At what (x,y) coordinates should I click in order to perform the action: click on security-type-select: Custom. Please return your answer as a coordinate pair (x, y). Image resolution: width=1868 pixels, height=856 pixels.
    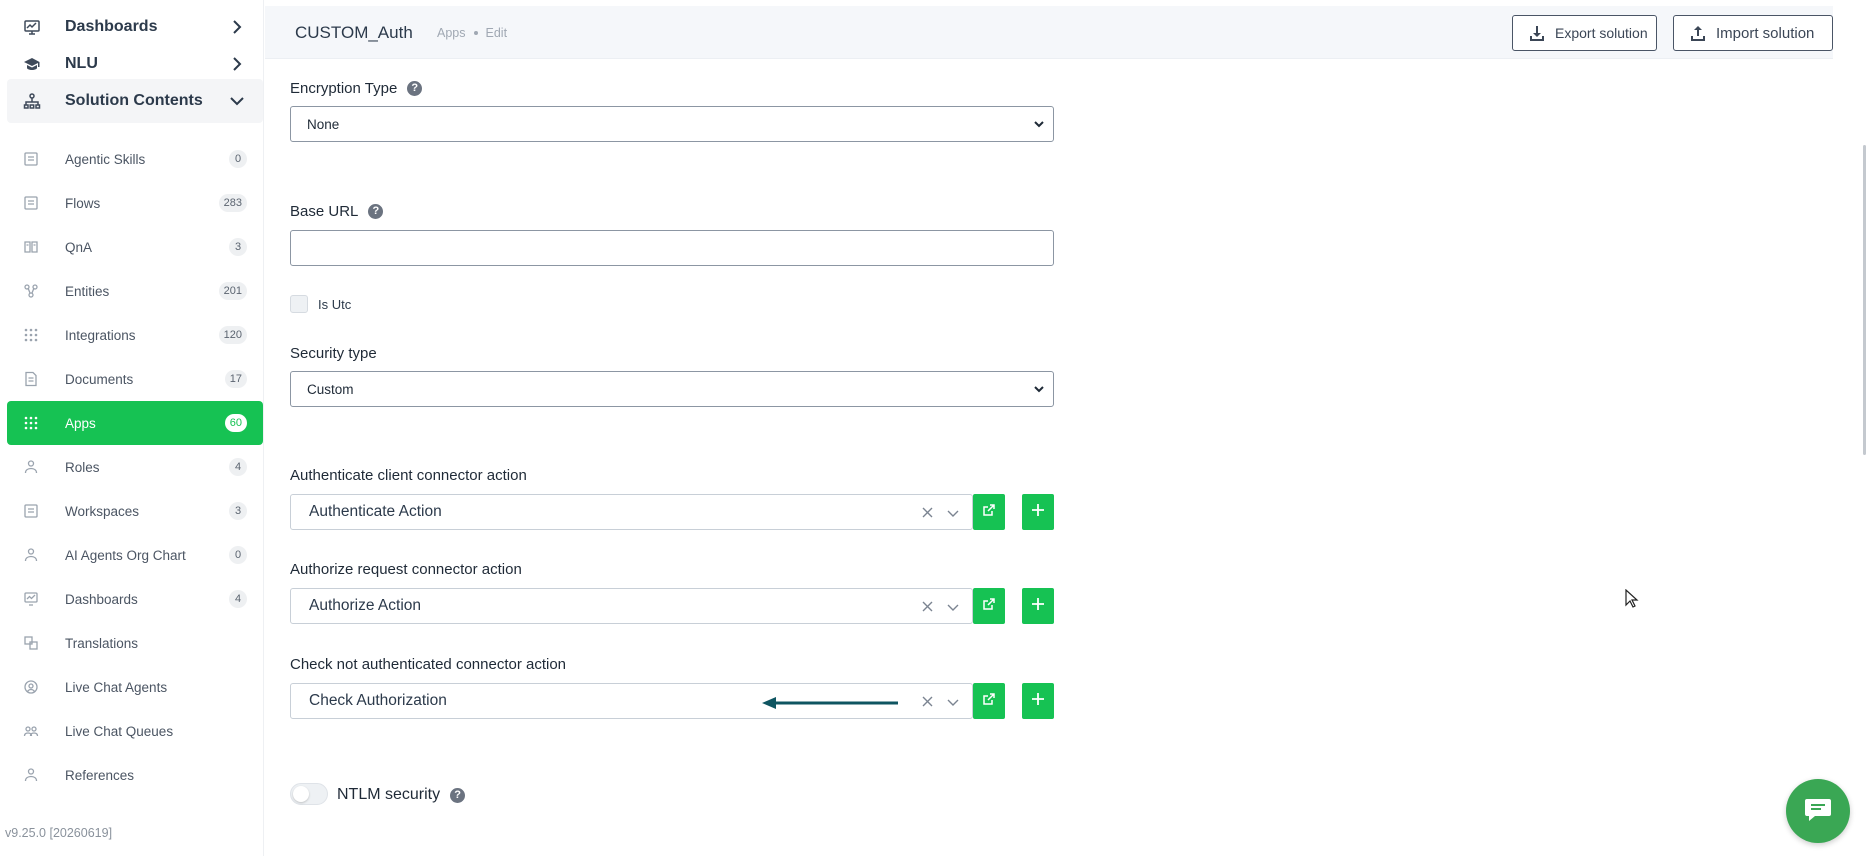
    Looking at the image, I should click on (672, 389).